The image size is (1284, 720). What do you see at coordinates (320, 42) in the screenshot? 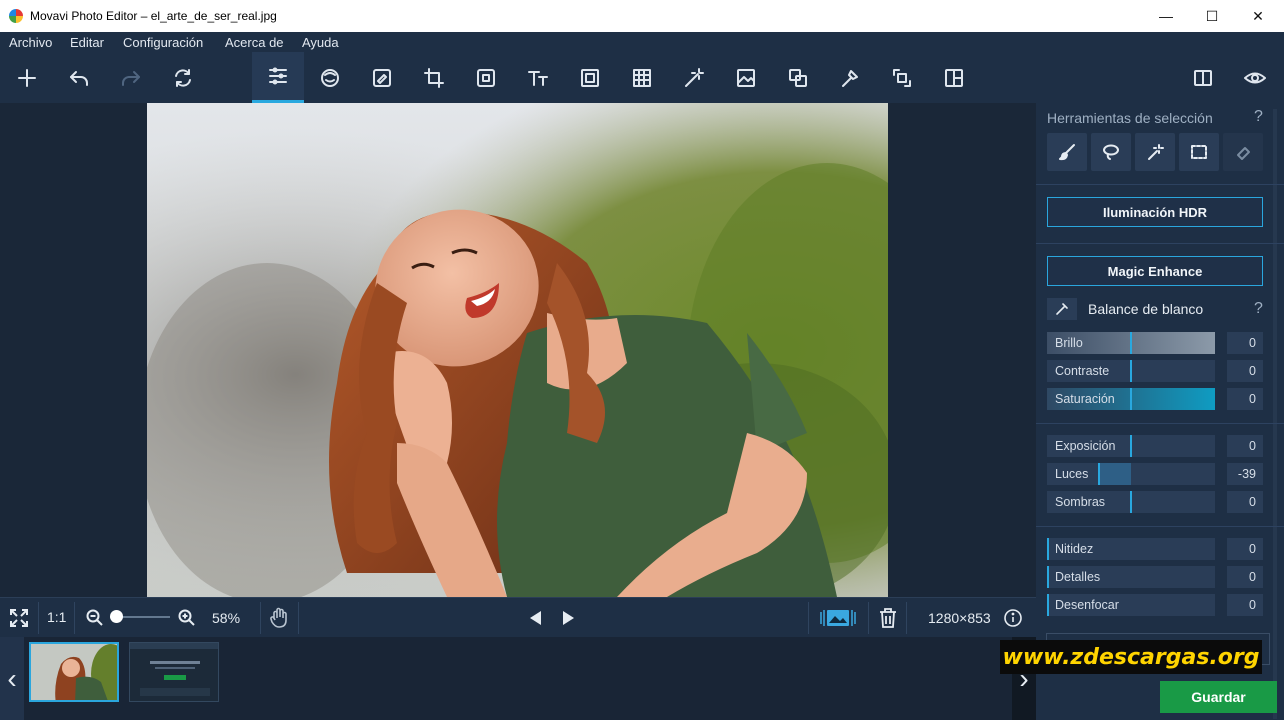
I see `menu-ayuda: Ayuda` at bounding box center [320, 42].